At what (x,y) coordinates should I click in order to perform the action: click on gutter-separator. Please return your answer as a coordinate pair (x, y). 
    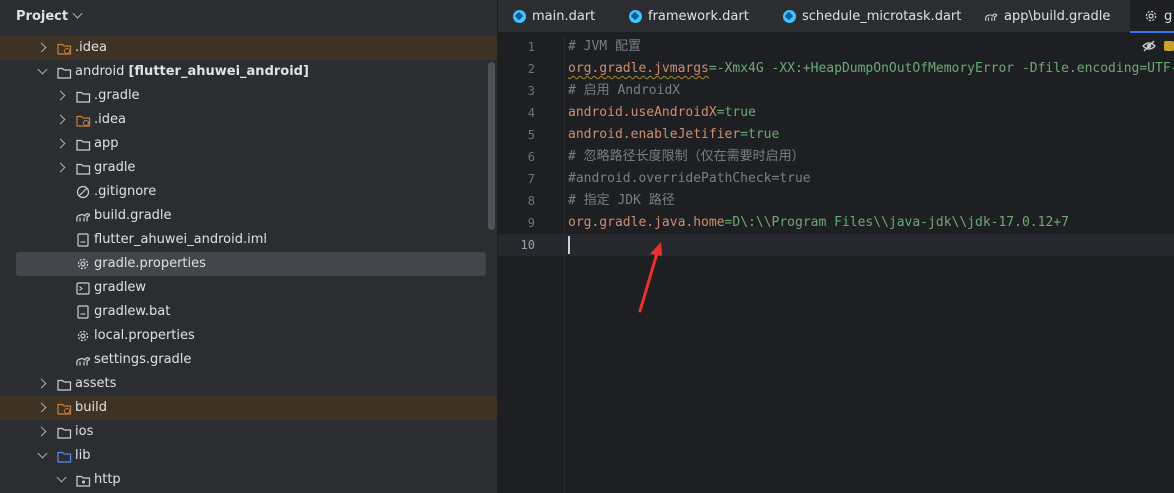
    Looking at the image, I should click on (564, 264).